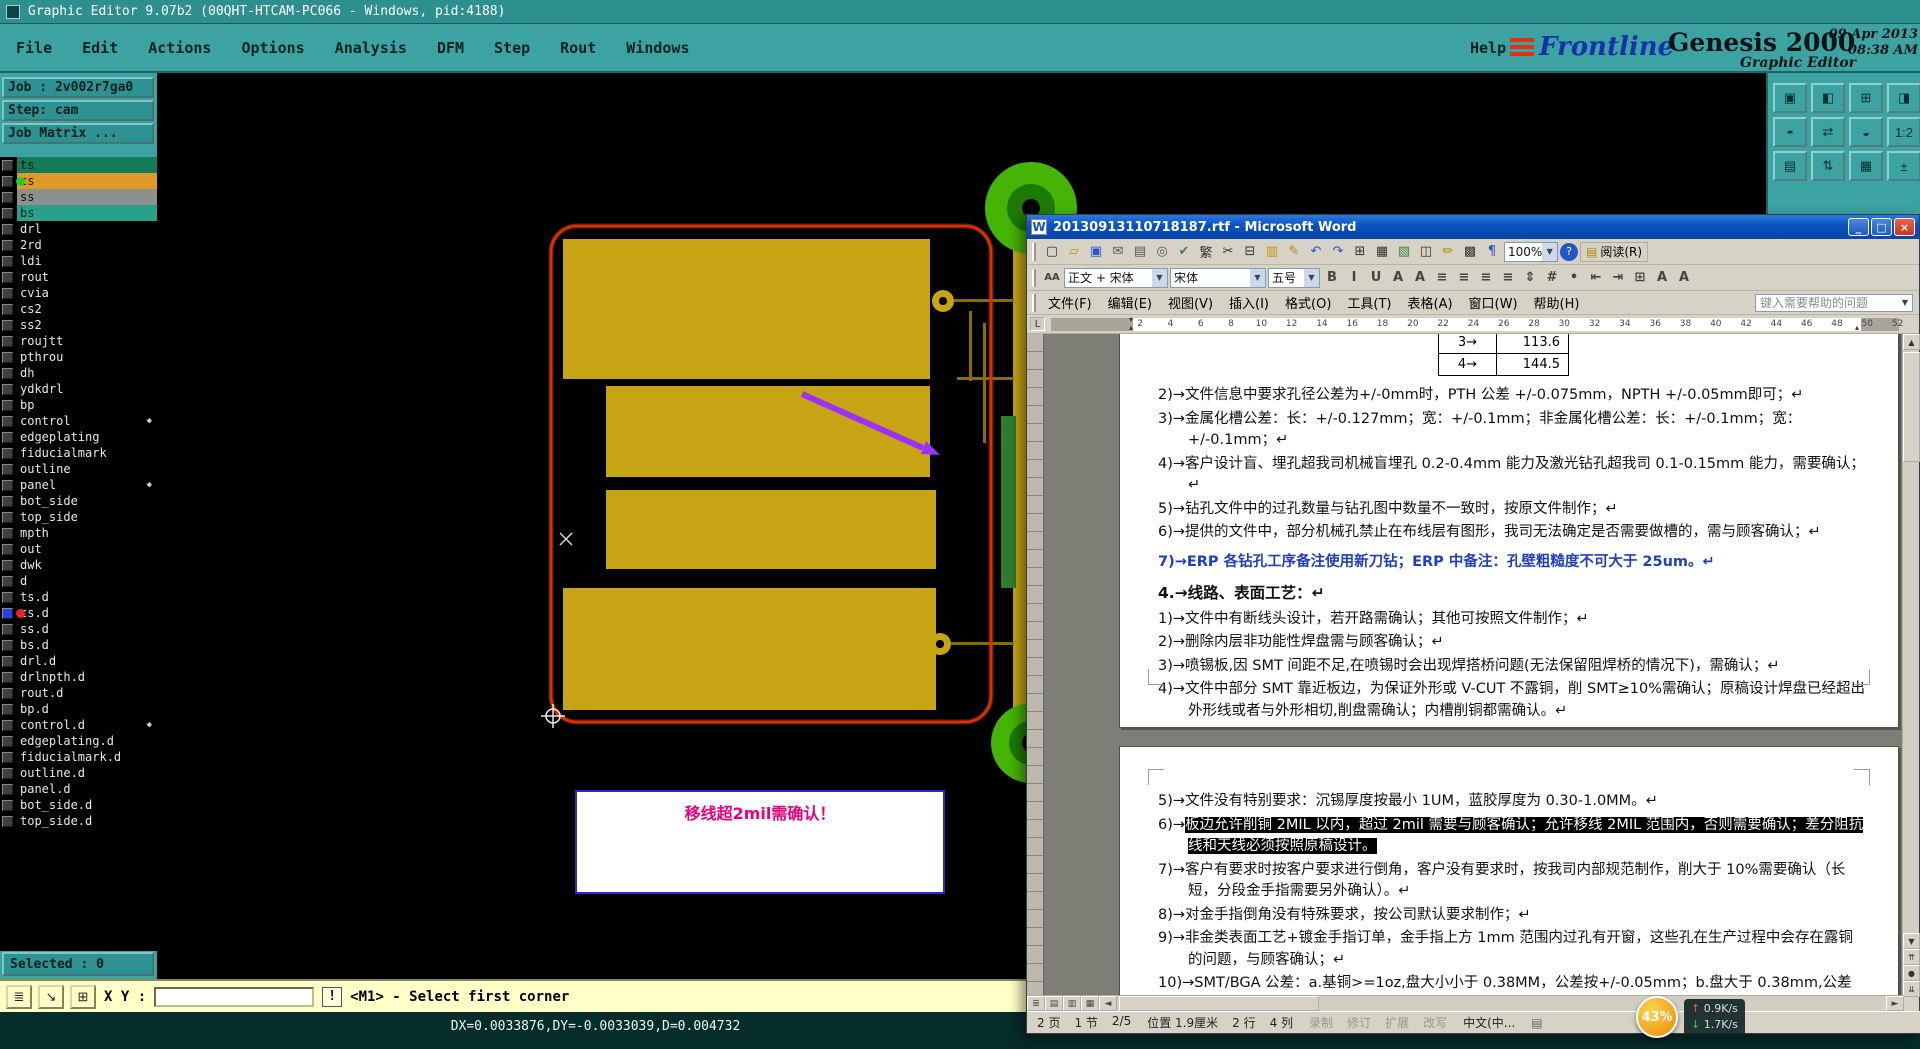 The image size is (1920, 1049). I want to click on justify-button: ≡, so click(1508, 278).